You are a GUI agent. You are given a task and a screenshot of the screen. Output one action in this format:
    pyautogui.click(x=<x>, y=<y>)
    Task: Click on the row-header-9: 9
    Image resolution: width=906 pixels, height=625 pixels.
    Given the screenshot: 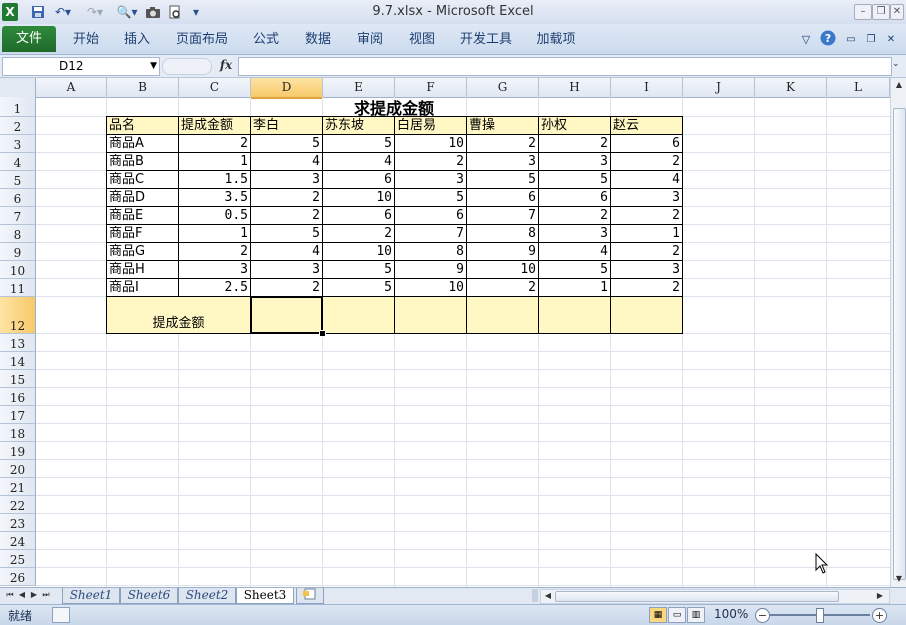 What is the action you would take?
    pyautogui.click(x=18, y=252)
    